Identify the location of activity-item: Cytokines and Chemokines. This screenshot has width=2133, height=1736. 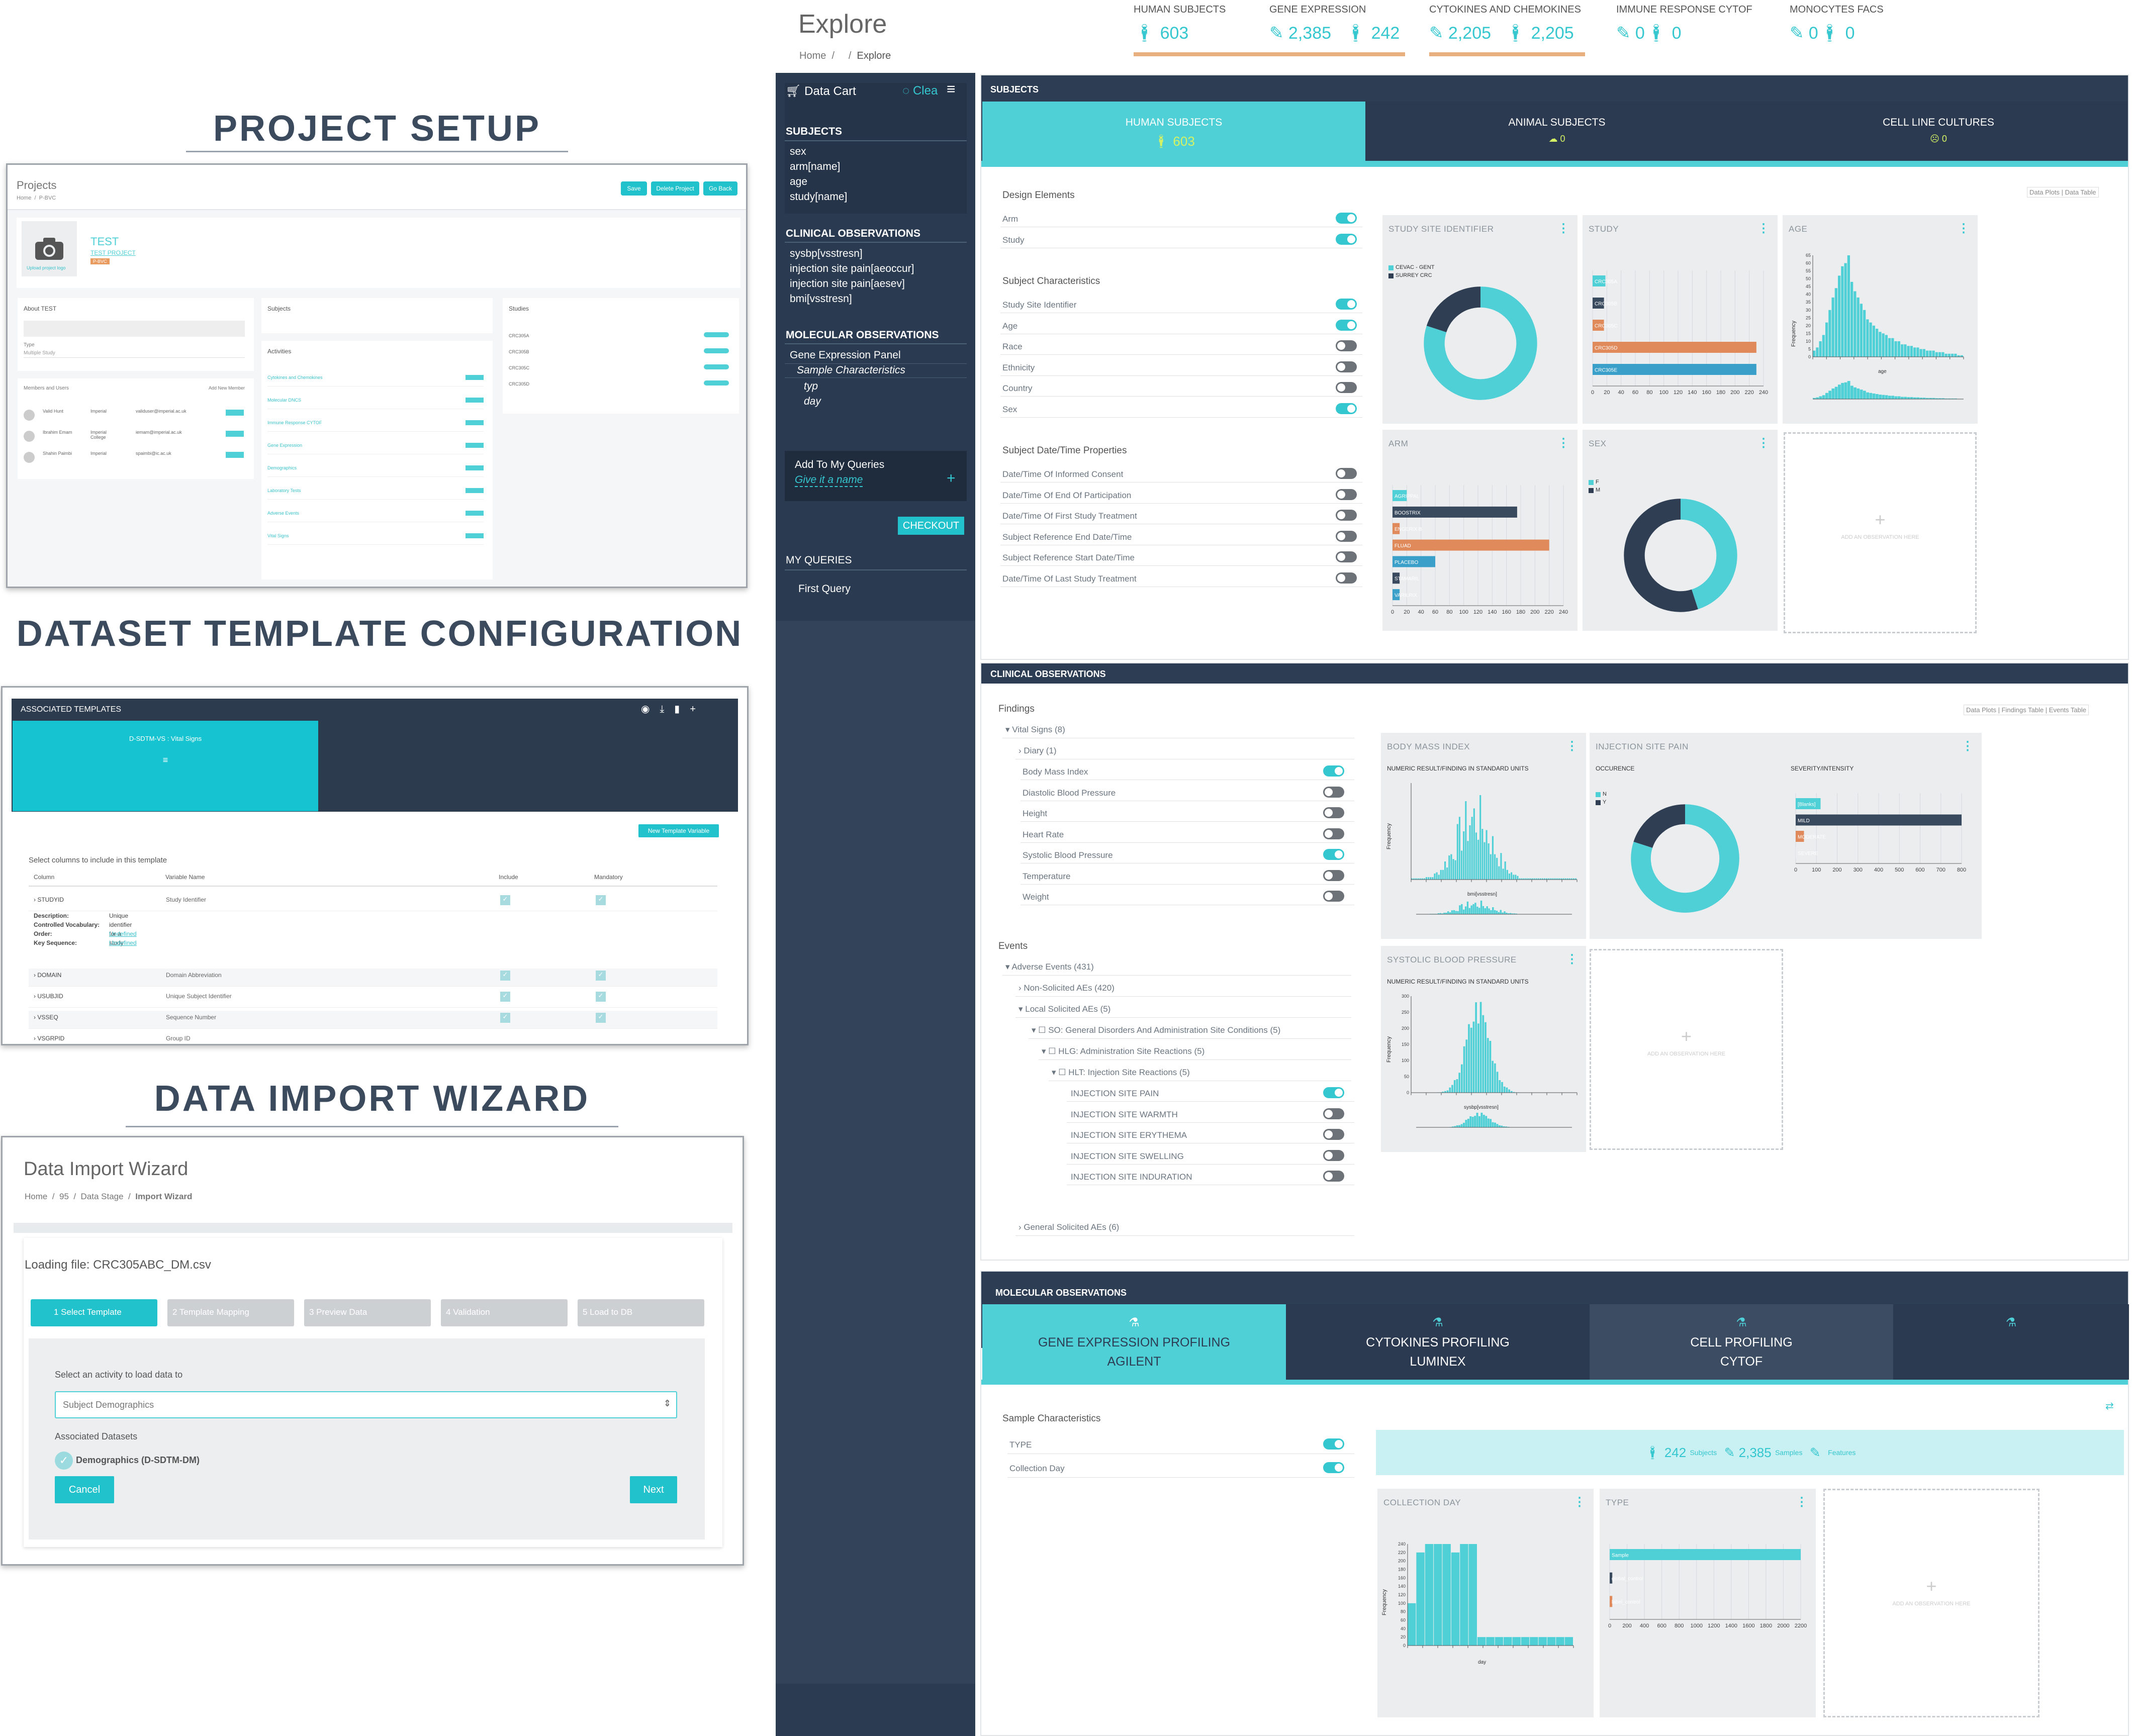
(295, 377).